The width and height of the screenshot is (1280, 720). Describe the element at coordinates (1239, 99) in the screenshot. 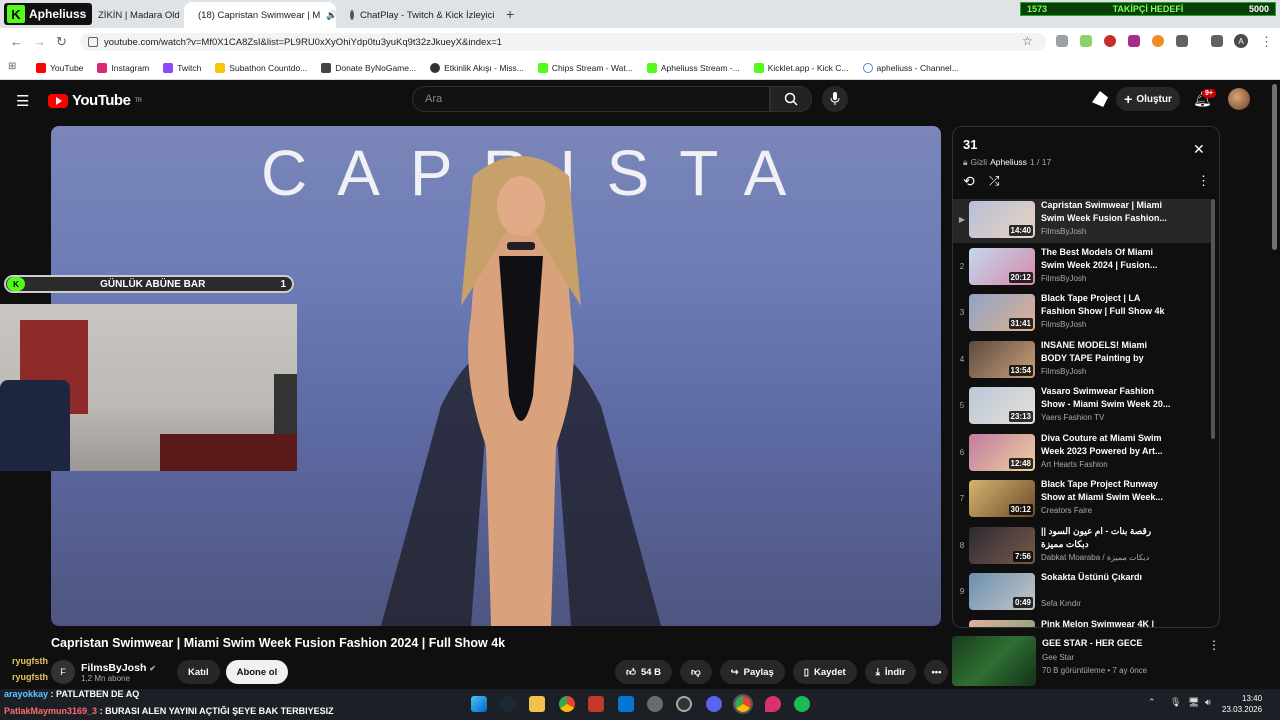

I see `user-avatar` at that location.